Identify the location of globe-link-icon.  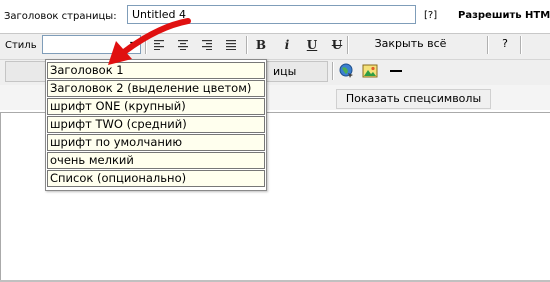
(347, 71).